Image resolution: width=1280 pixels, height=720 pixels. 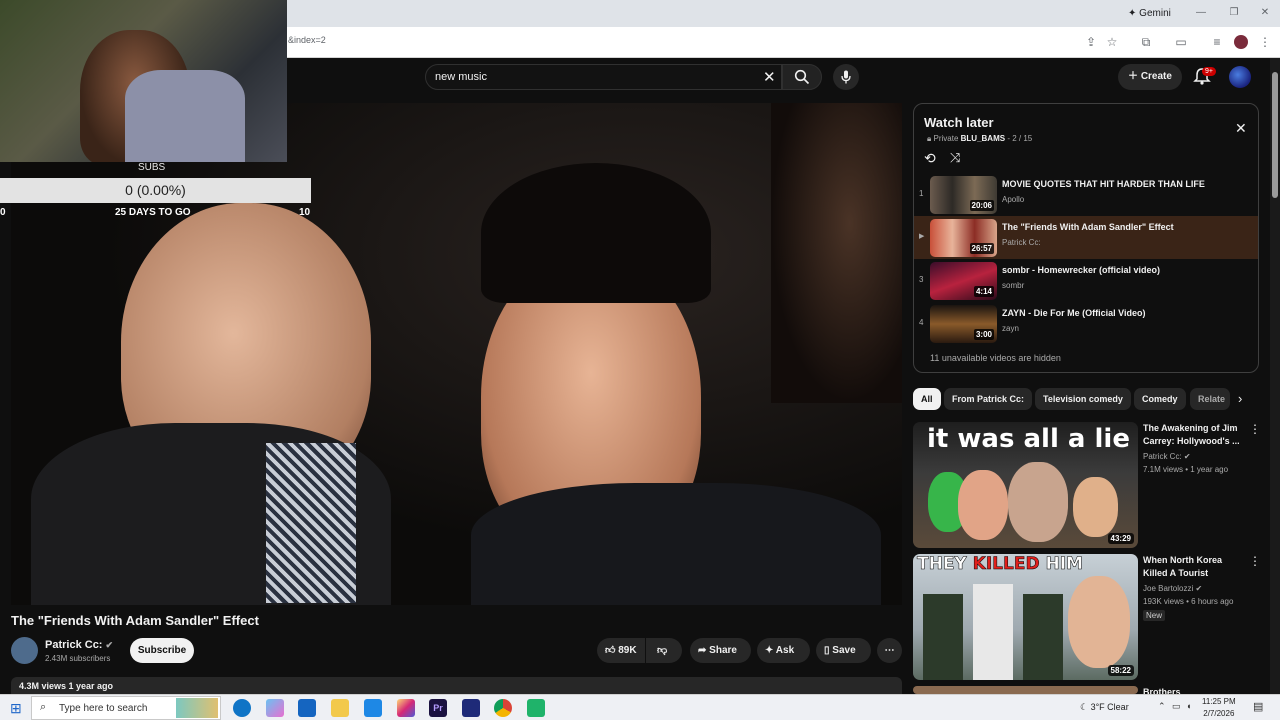 What do you see at coordinates (1241, 42) in the screenshot?
I see `profile-avatar` at bounding box center [1241, 42].